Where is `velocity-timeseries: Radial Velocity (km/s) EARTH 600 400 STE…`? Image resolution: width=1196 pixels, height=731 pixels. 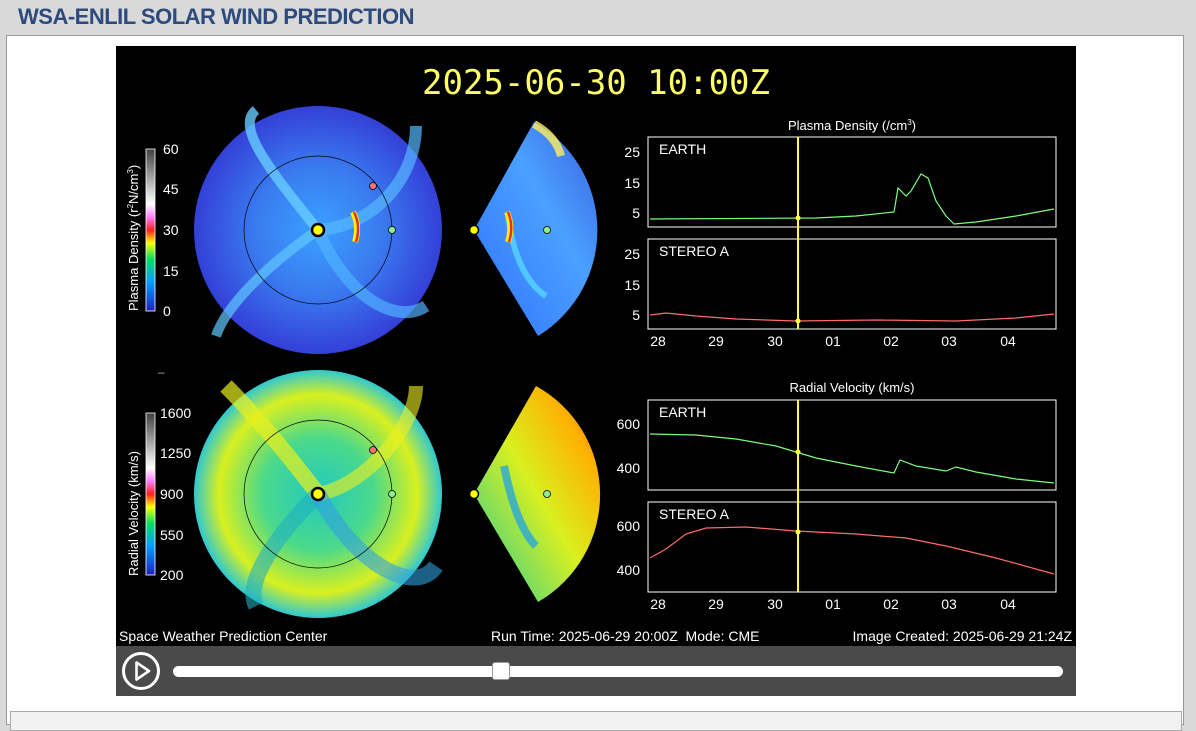 velocity-timeseries: Radial Velocity (km/s) EARTH 600 400 STE… is located at coordinates (837, 486).